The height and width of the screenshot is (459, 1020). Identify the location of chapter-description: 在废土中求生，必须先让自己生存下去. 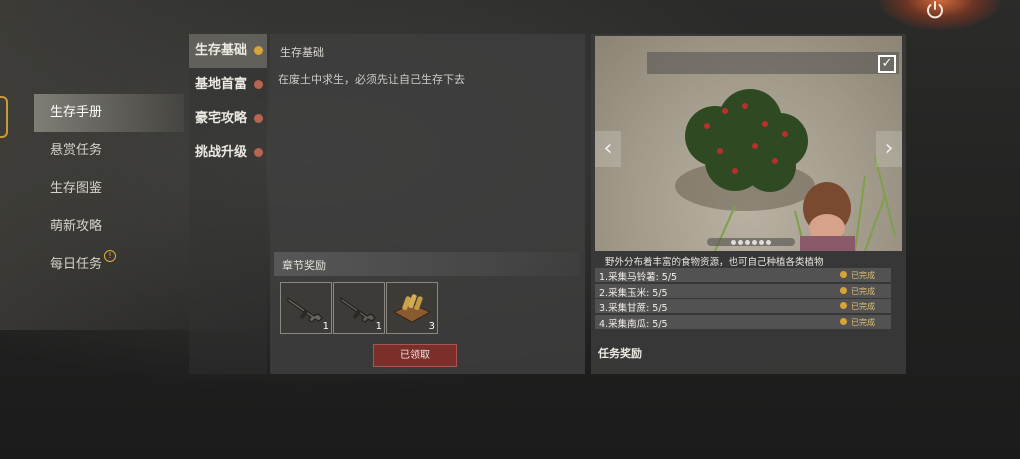
(371, 79).